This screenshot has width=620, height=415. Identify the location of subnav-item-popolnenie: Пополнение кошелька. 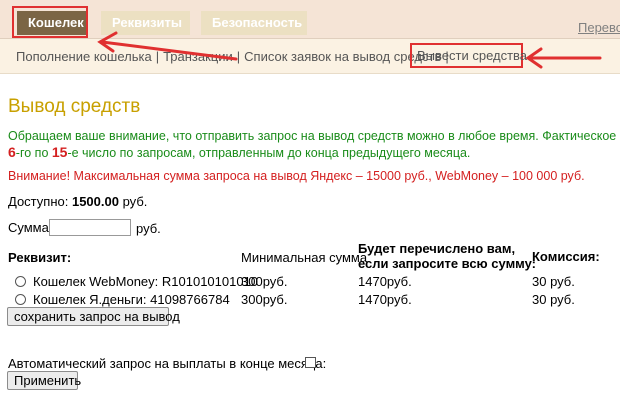
(84, 56).